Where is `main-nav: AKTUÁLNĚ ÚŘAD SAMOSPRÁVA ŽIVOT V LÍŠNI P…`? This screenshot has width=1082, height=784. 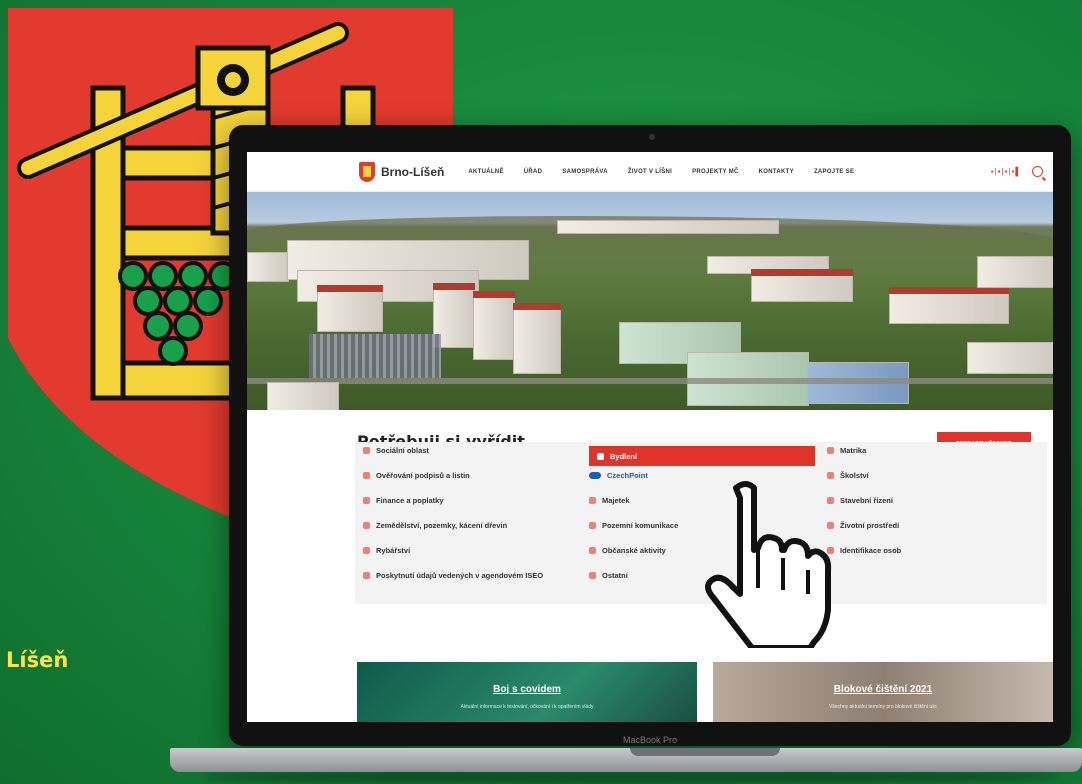 main-nav: AKTUÁLNĚ ÚŘAD SAMOSPRÁVA ŽIVOT V LÍŠNI P… is located at coordinates (661, 172).